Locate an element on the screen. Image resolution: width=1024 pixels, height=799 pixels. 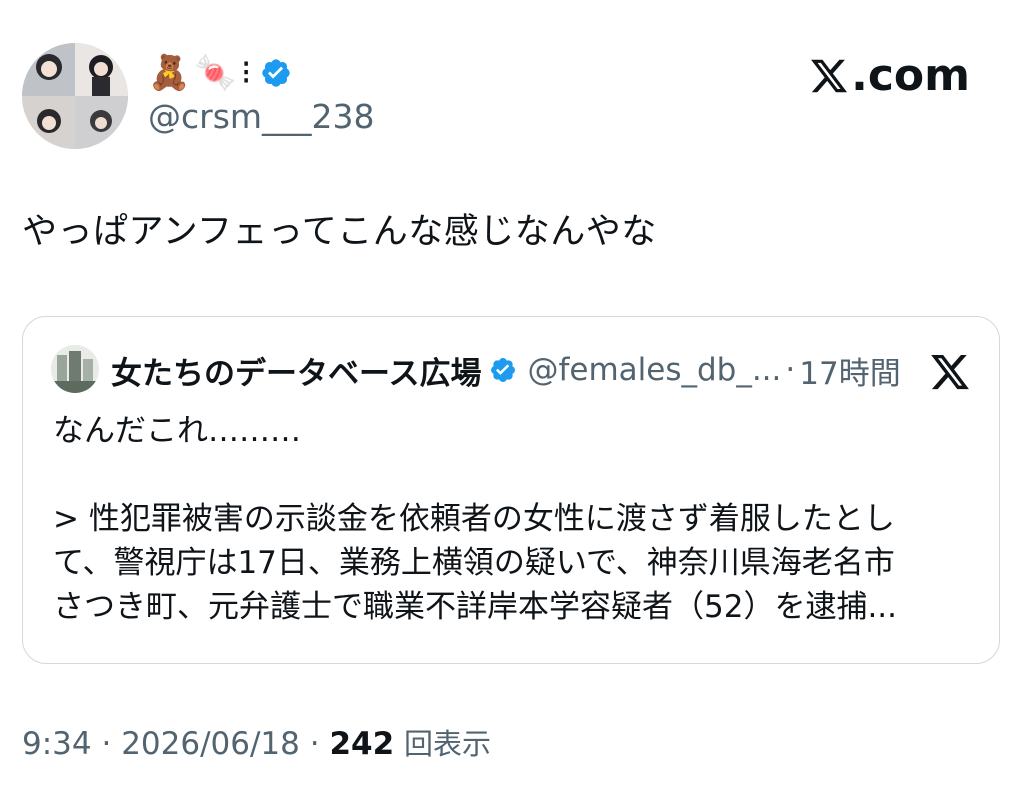
quote-timestamp: 17時間 is located at coordinates (849, 370).